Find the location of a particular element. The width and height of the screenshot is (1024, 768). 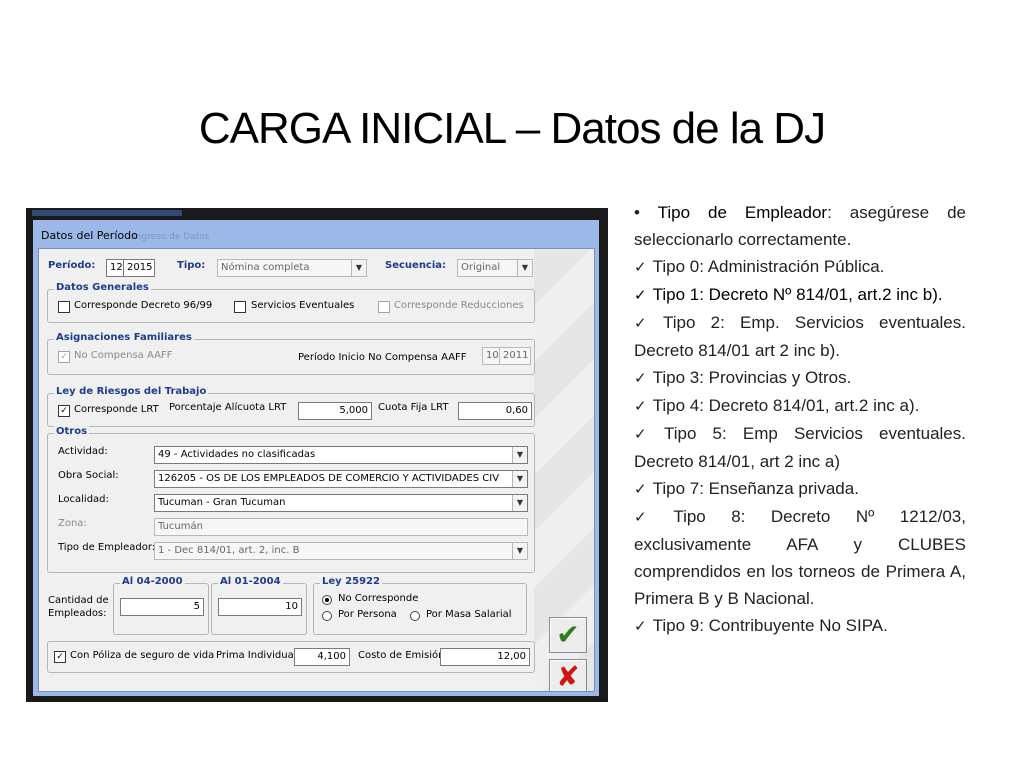

tipo-select: Nómina completa ▼ is located at coordinates (292, 268).